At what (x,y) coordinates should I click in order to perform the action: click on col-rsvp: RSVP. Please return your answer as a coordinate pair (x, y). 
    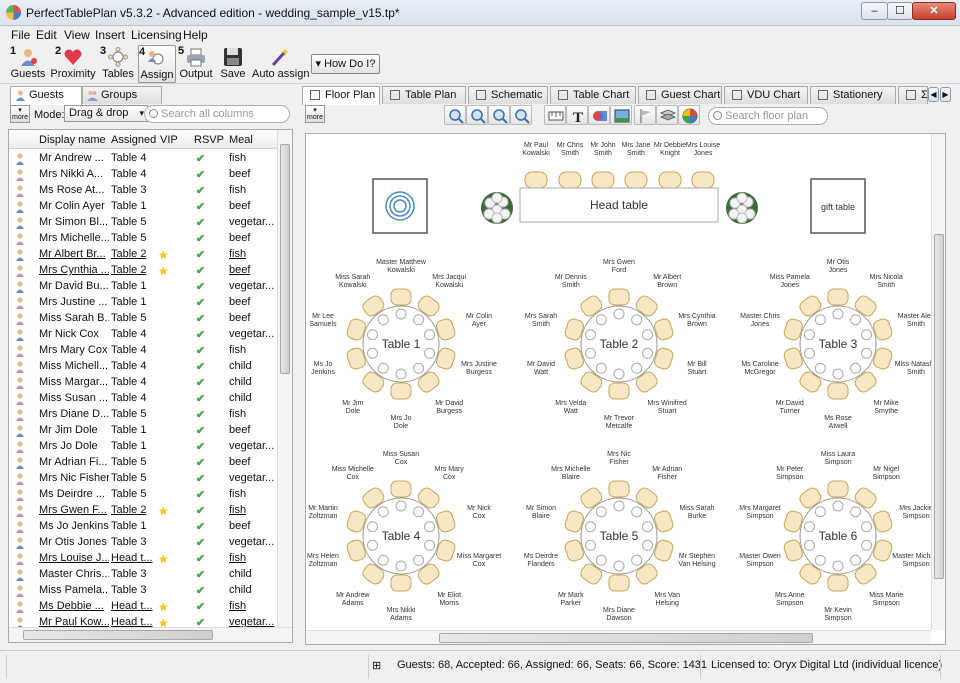
    Looking at the image, I should click on (209, 140).